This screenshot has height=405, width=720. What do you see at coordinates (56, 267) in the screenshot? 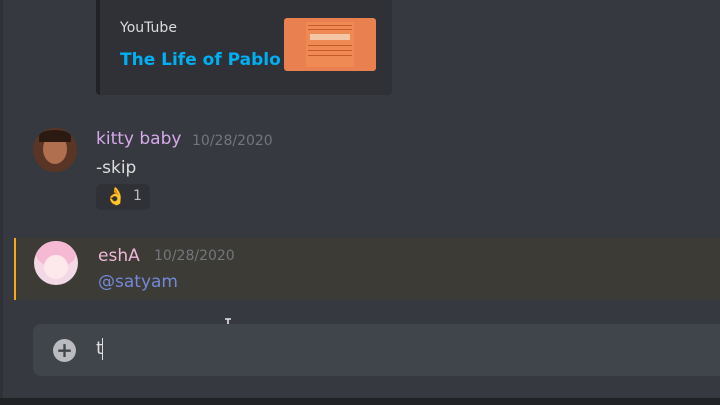
I see `avatar-face` at bounding box center [56, 267].